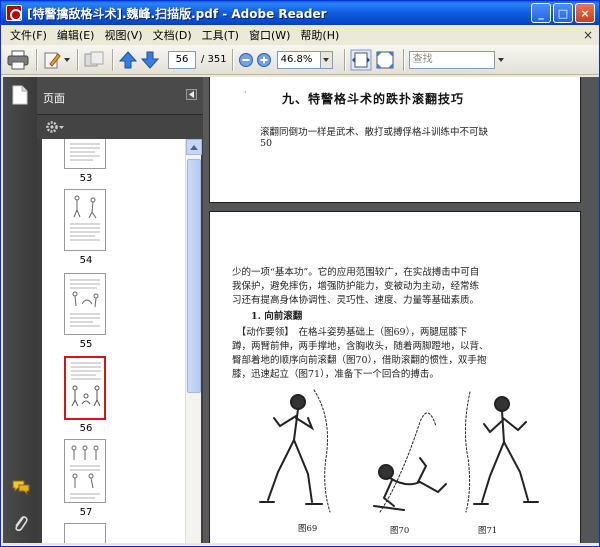 The height and width of the screenshot is (547, 600). I want to click on zoom-out-button, so click(246, 60).